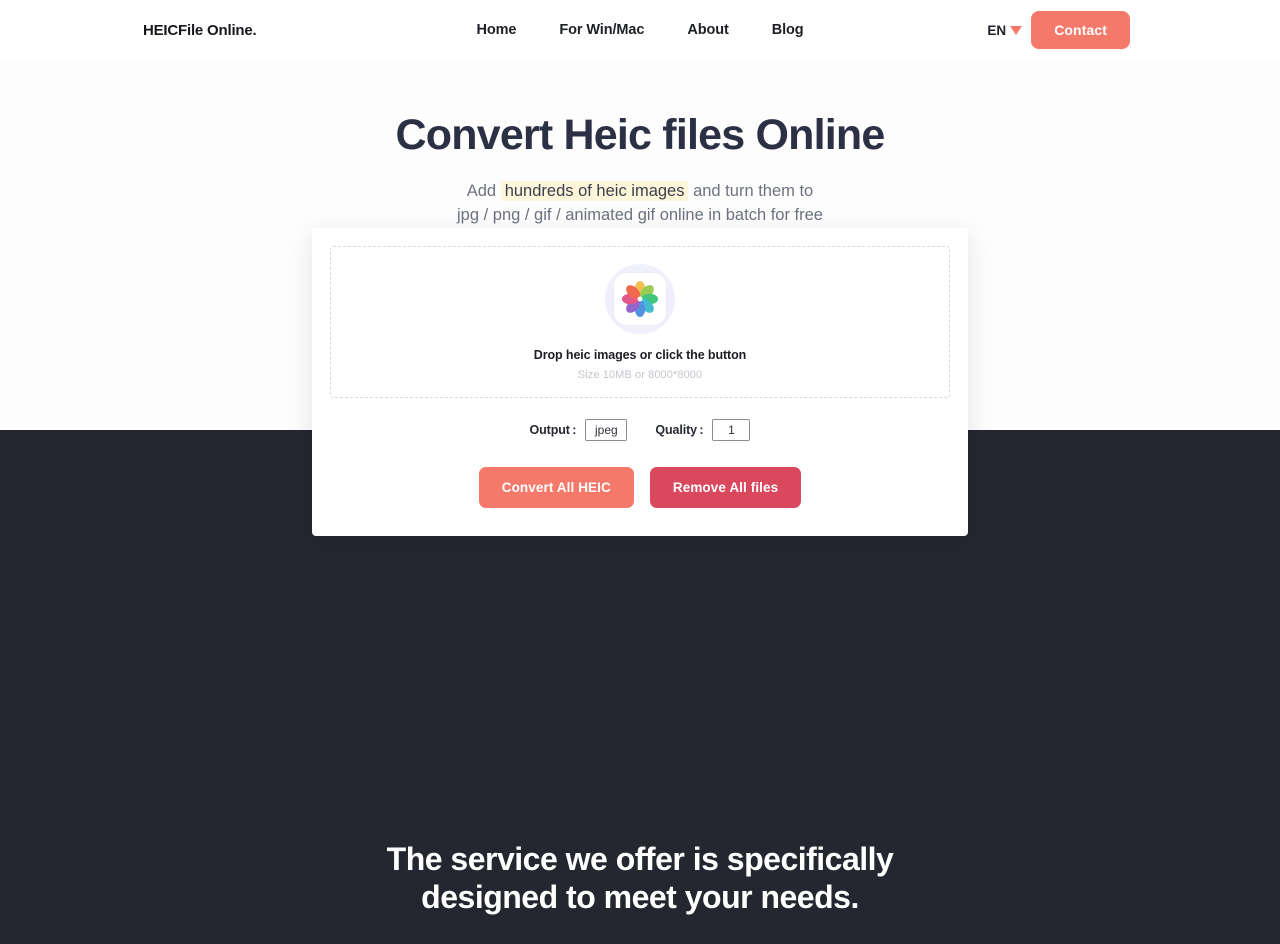  Describe the element at coordinates (230, 30) in the screenshot. I see `logo-light: Online.` at that location.